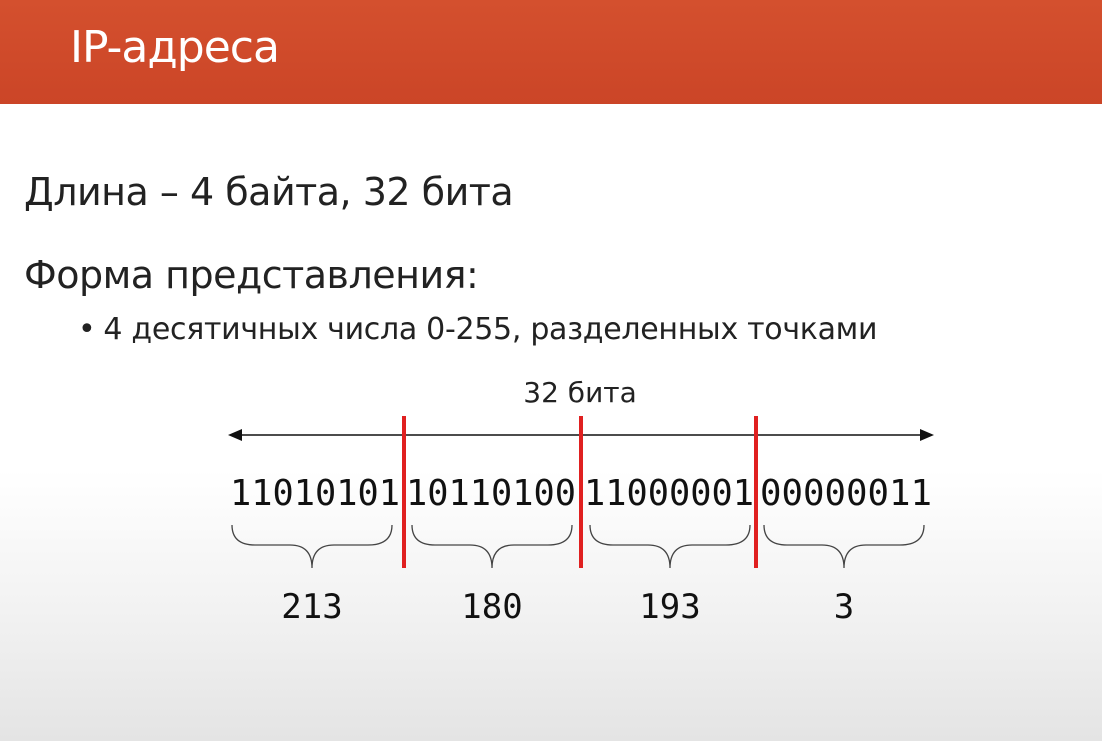 The width and height of the screenshot is (1102, 741). Describe the element at coordinates (492, 546) in the screenshot. I see `brace-2-icon` at that location.